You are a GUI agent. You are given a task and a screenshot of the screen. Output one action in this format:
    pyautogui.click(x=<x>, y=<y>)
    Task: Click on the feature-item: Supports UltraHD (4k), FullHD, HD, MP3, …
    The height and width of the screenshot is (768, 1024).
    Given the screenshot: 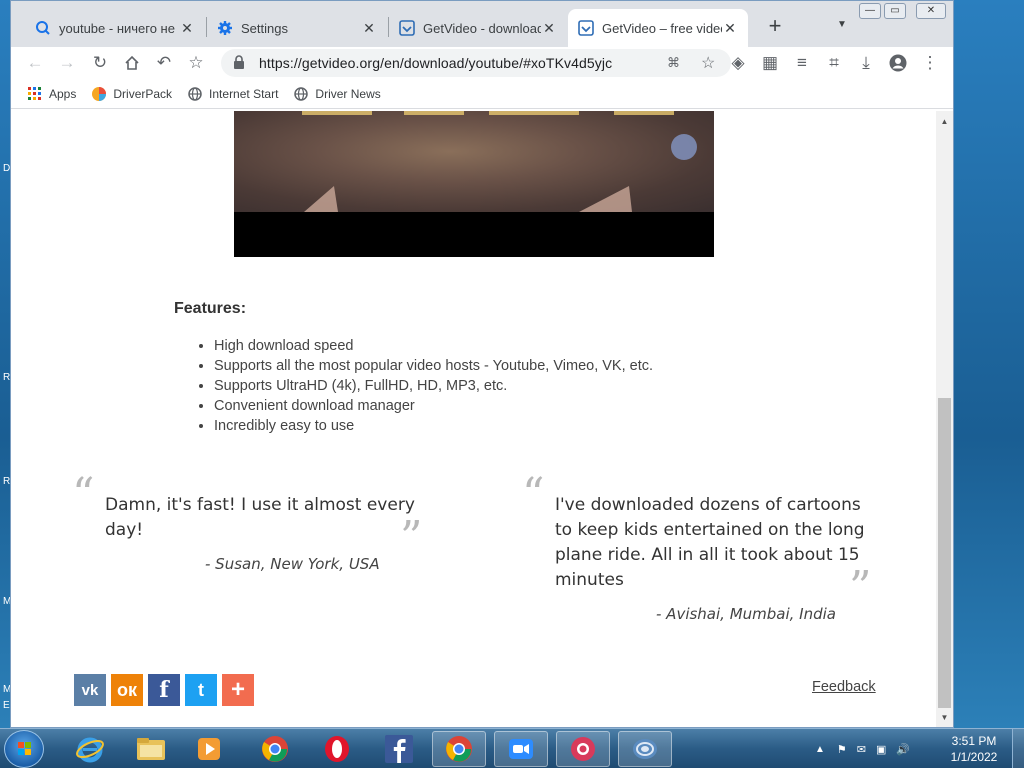 What is the action you would take?
    pyautogui.click(x=433, y=386)
    